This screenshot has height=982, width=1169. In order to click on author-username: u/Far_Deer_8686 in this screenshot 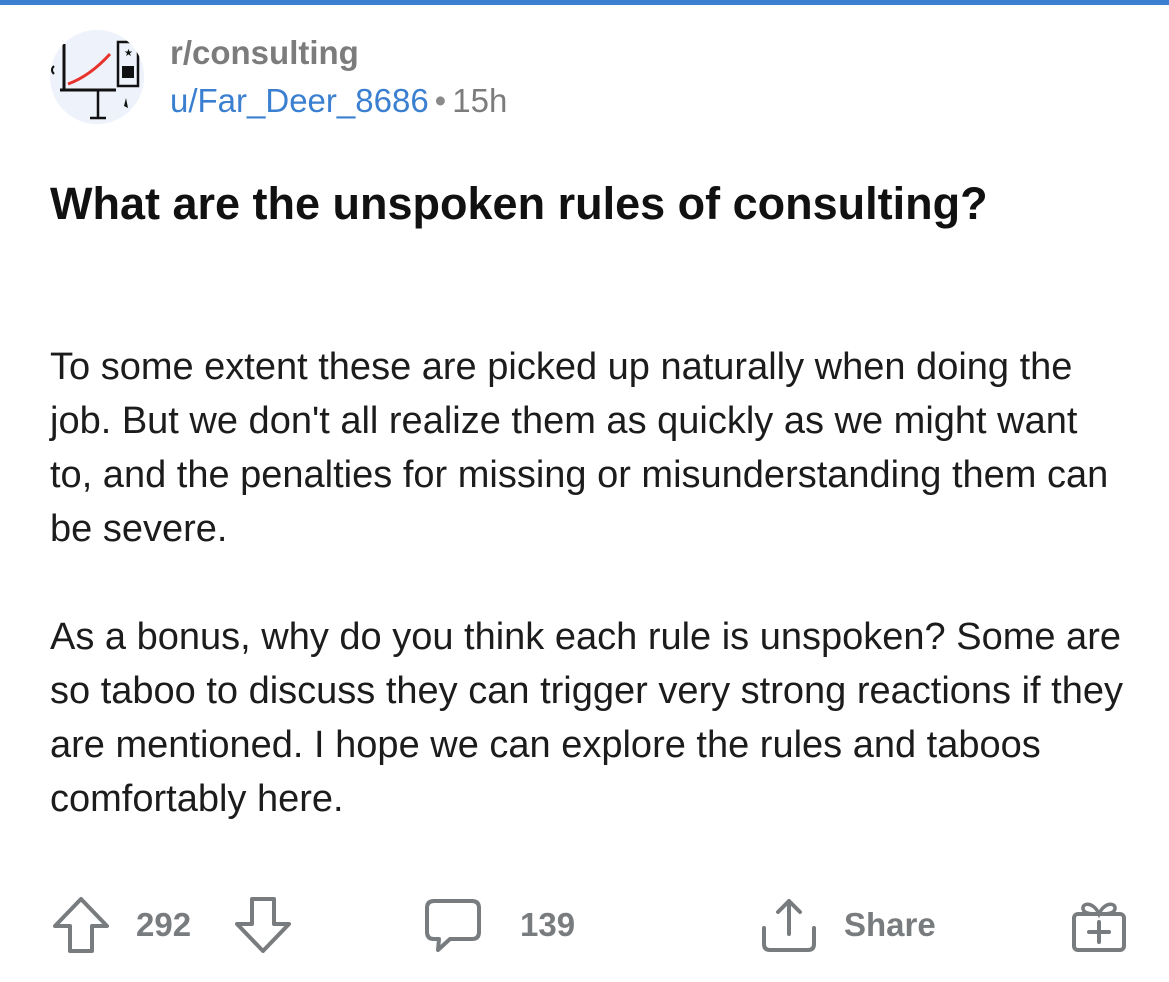, I will do `click(299, 100)`.